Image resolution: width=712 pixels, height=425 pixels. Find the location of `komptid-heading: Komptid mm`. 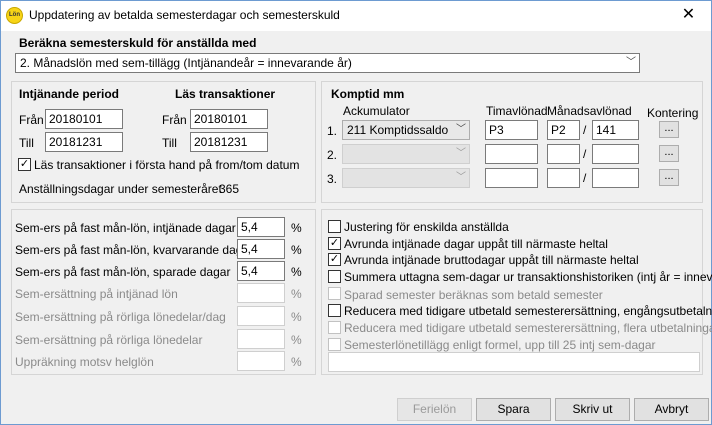

komptid-heading: Komptid mm is located at coordinates (368, 94).